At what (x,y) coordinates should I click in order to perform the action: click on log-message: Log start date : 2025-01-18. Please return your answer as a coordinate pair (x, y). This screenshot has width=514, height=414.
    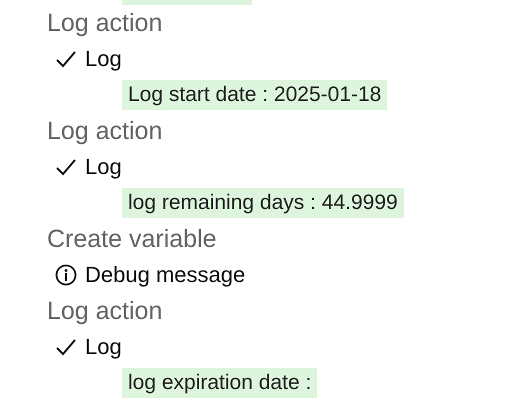
    Looking at the image, I should click on (255, 95).